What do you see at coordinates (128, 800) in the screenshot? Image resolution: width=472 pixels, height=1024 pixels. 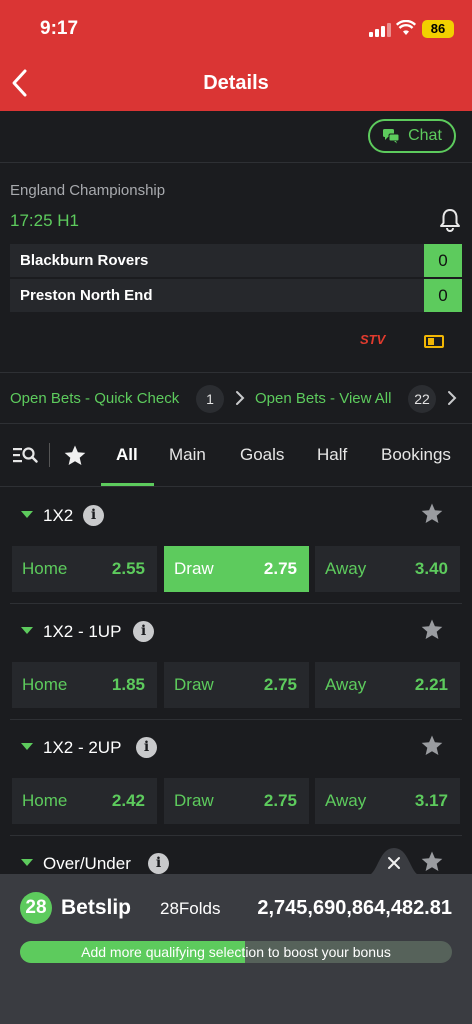 I see `odds-value: 2.42` at bounding box center [128, 800].